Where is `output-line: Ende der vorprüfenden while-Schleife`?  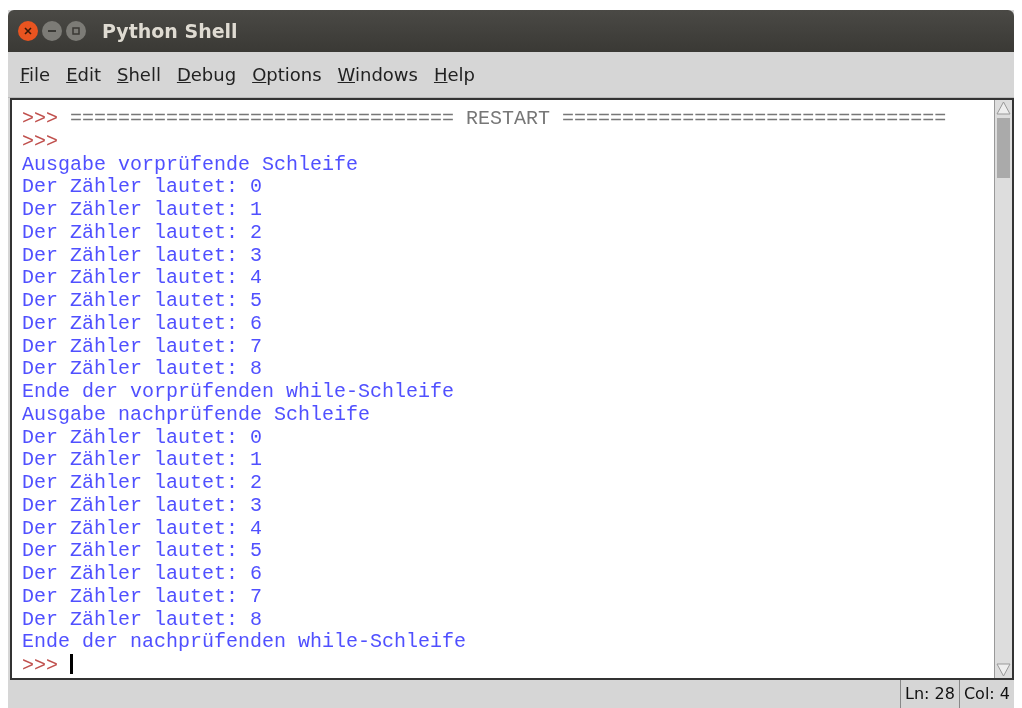 output-line: Ende der vorprüfenden while-Schleife is located at coordinates (238, 391).